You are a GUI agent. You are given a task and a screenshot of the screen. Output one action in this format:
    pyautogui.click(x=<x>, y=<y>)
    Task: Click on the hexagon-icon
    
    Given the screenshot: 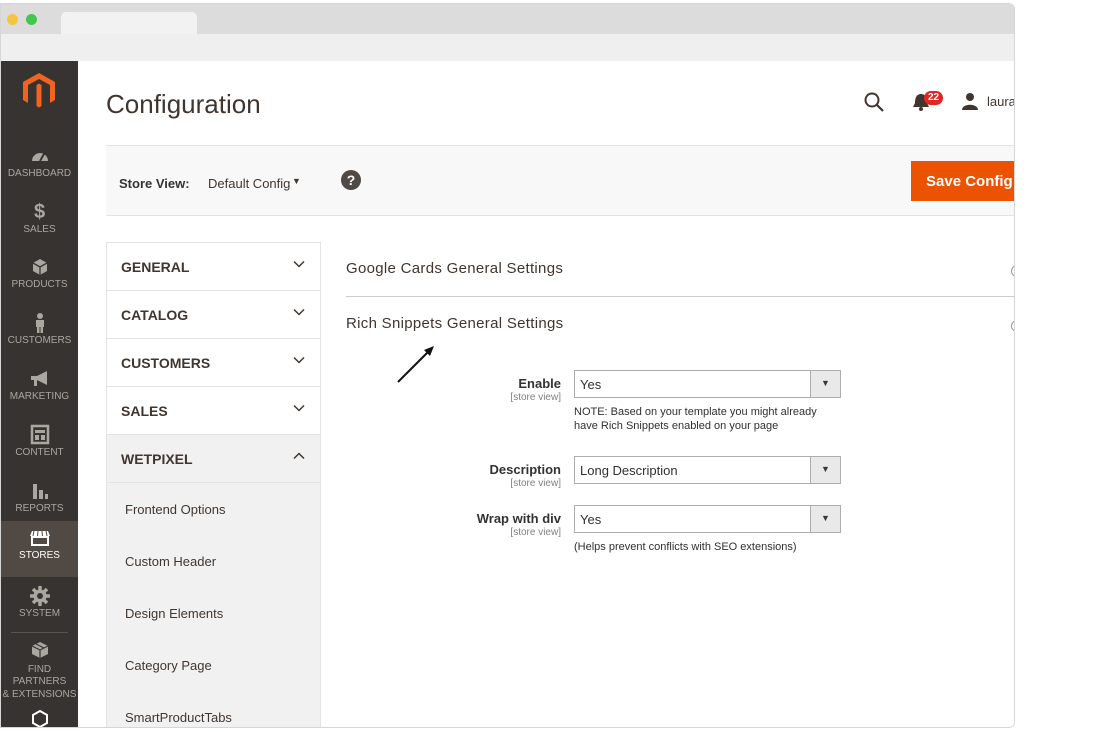 What is the action you would take?
    pyautogui.click(x=40, y=718)
    